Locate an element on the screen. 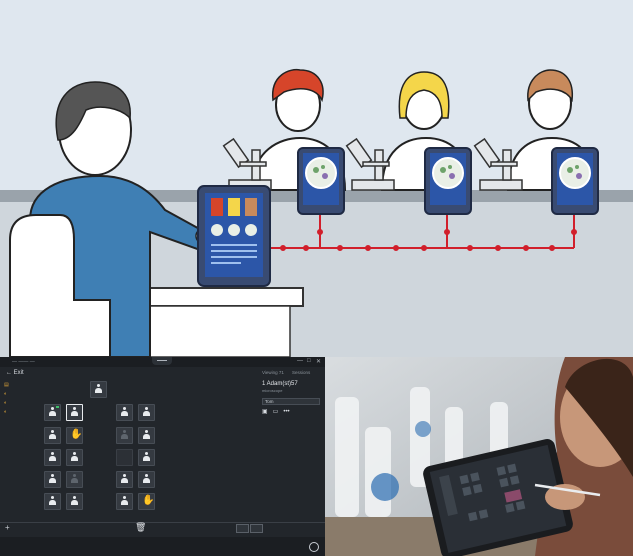 Image resolution: width=633 pixels, height=556 pixels. list-view-button is located at coordinates (256, 528).